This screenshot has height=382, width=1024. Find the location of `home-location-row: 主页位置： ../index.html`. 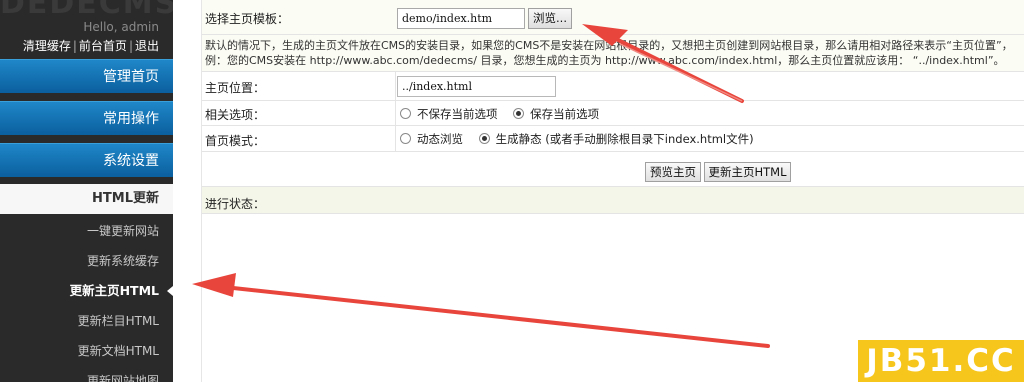

home-location-row: 主页位置： ../index.html is located at coordinates (613, 86).